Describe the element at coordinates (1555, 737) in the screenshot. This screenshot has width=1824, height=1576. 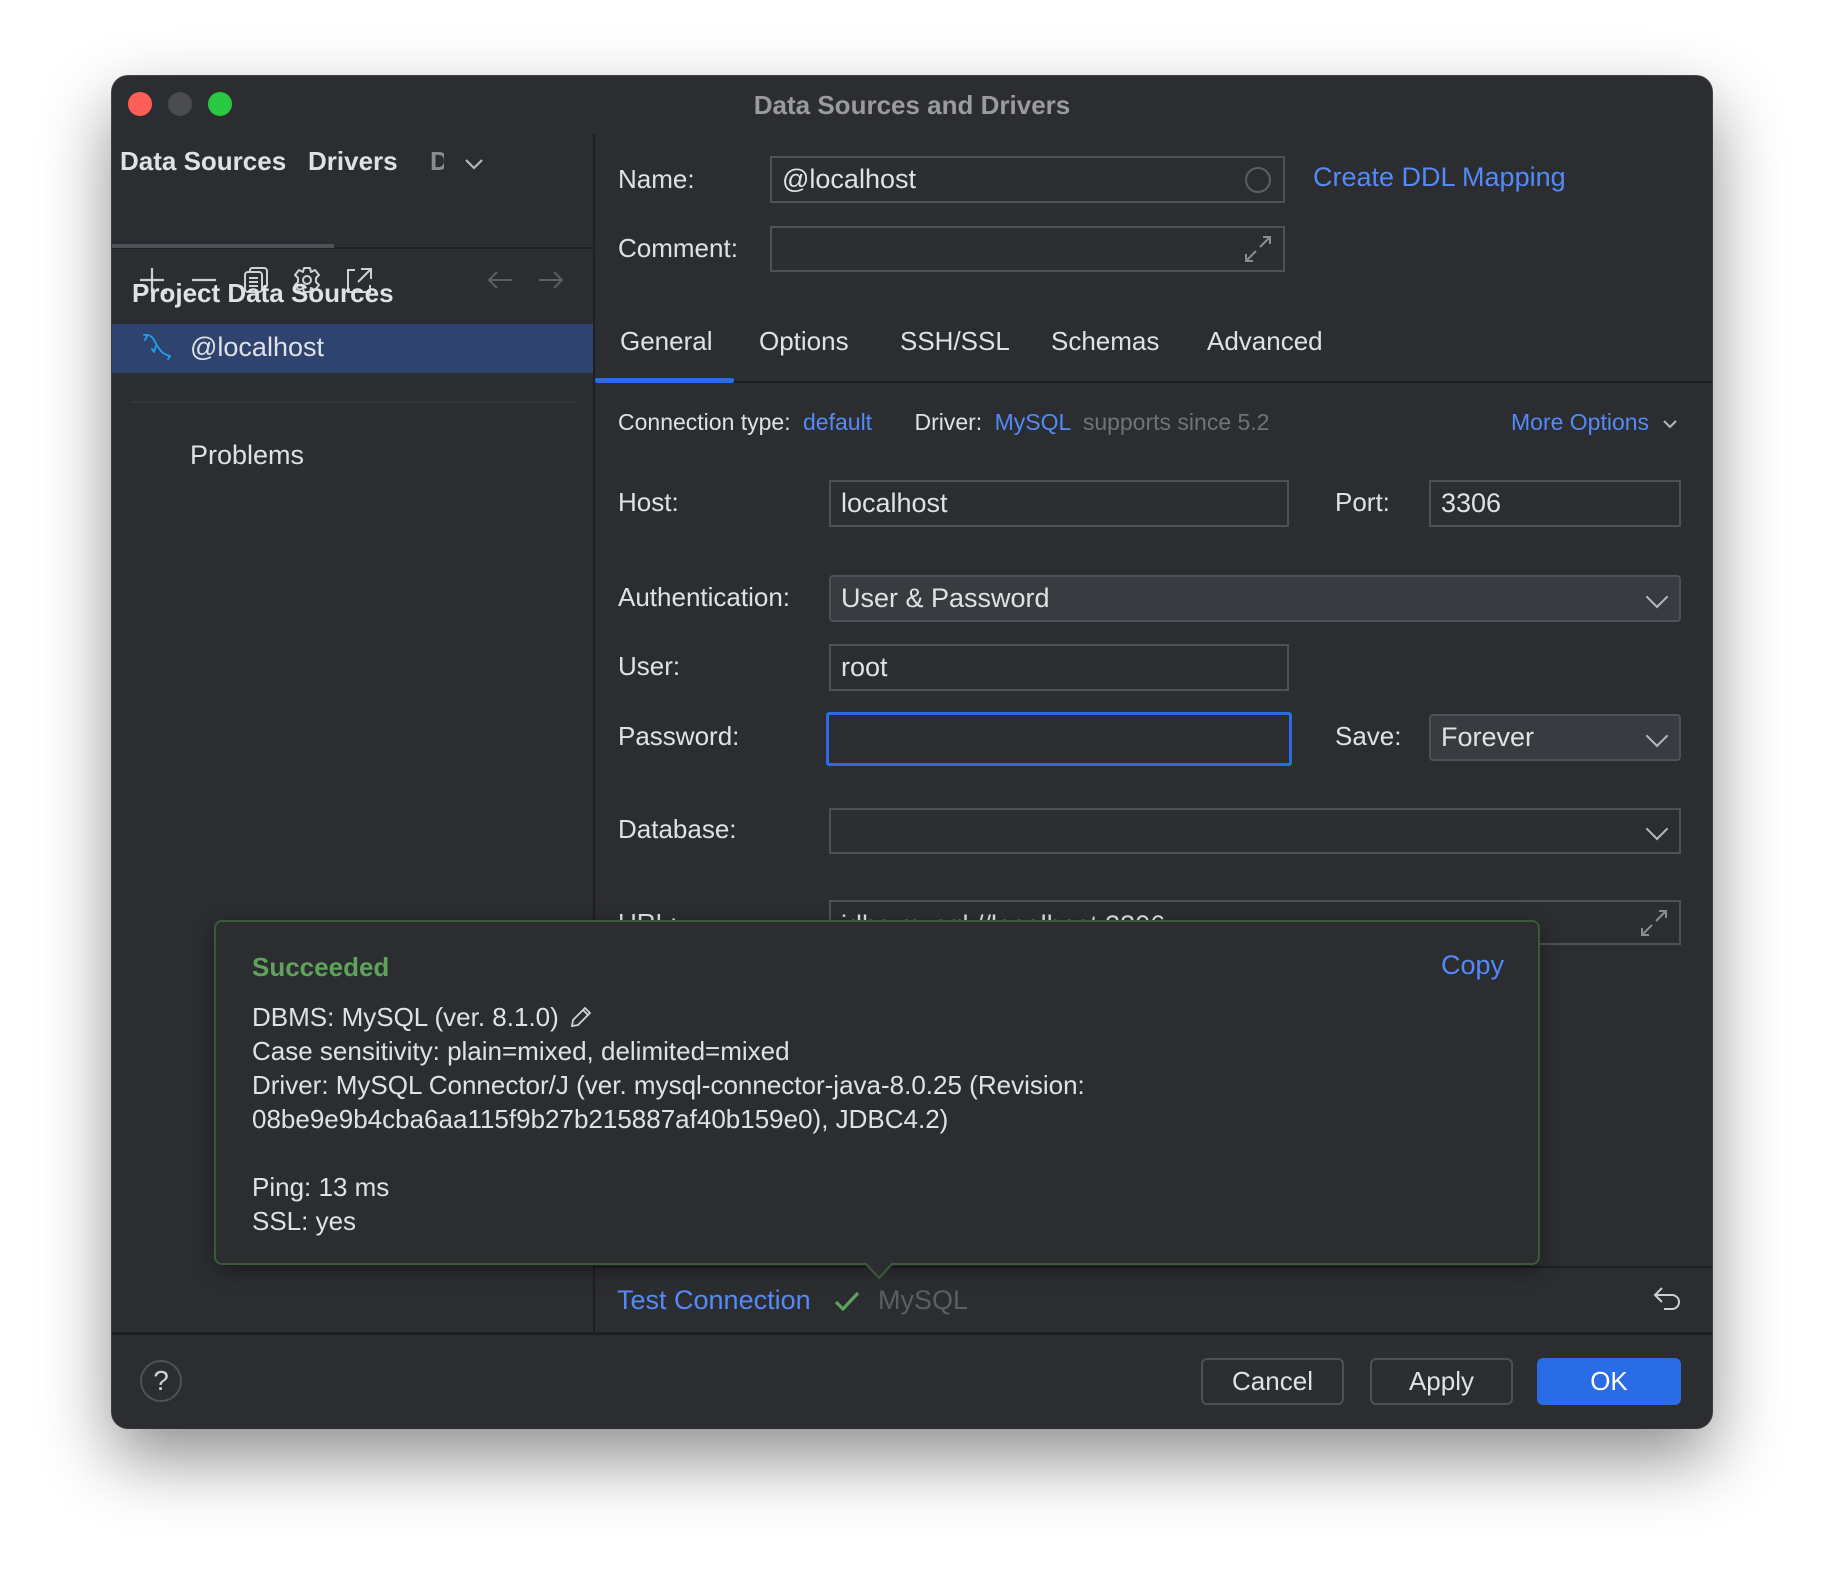
I see `save-dropdown: Forever` at that location.